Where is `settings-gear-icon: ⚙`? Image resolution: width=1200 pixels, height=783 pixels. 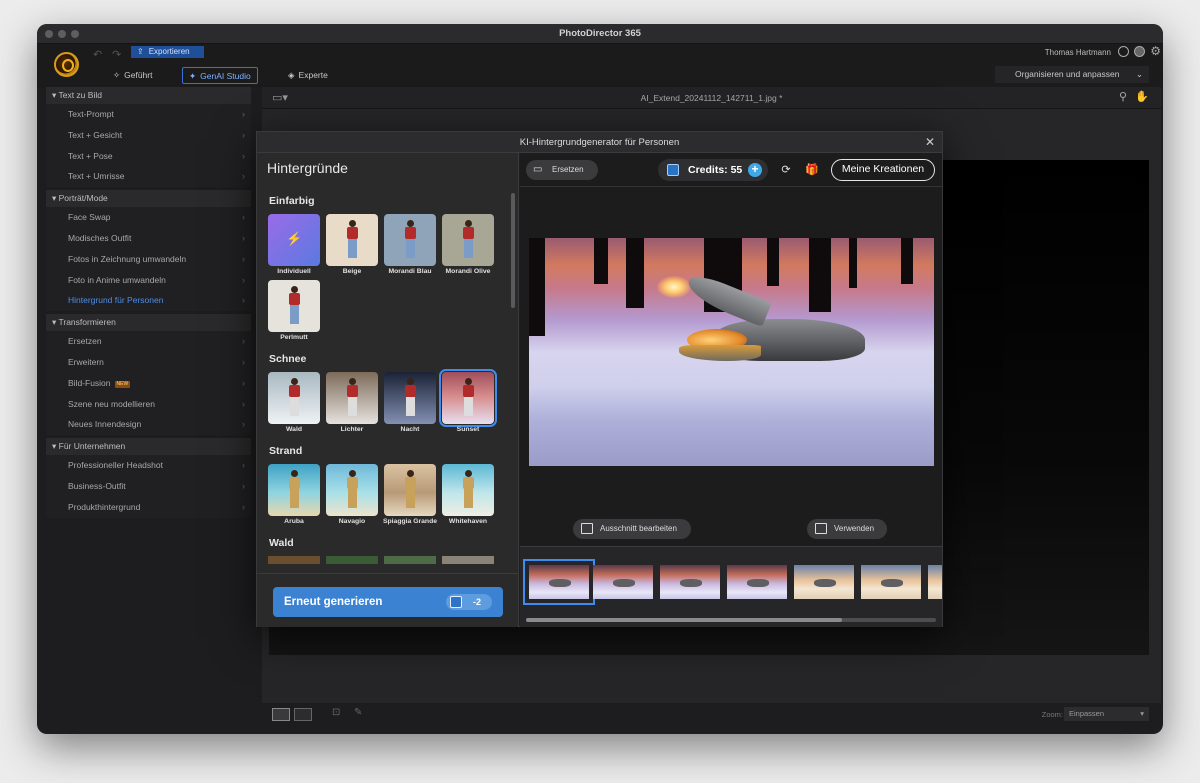 settings-gear-icon: ⚙ is located at coordinates (1155, 51).